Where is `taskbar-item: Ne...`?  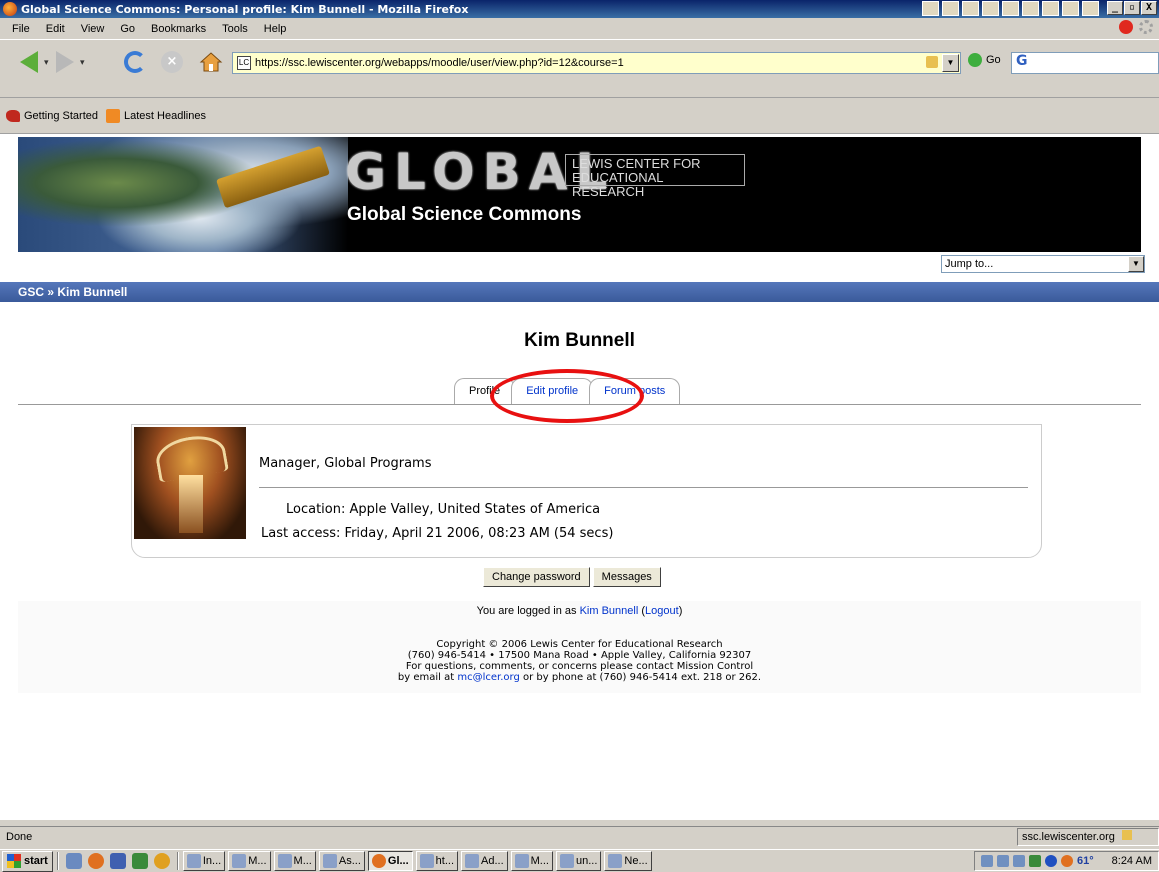
taskbar-item: Ne... is located at coordinates (628, 861).